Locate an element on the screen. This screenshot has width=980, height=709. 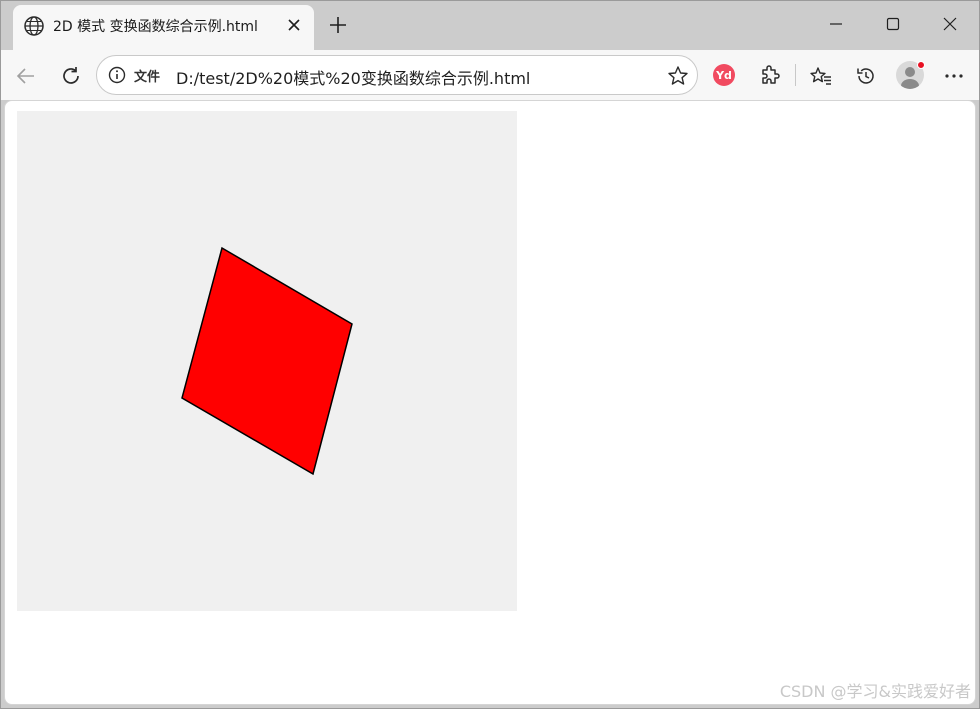
tab-active: 2D 模式 变换函数综合示例.html is located at coordinates (163, 27).